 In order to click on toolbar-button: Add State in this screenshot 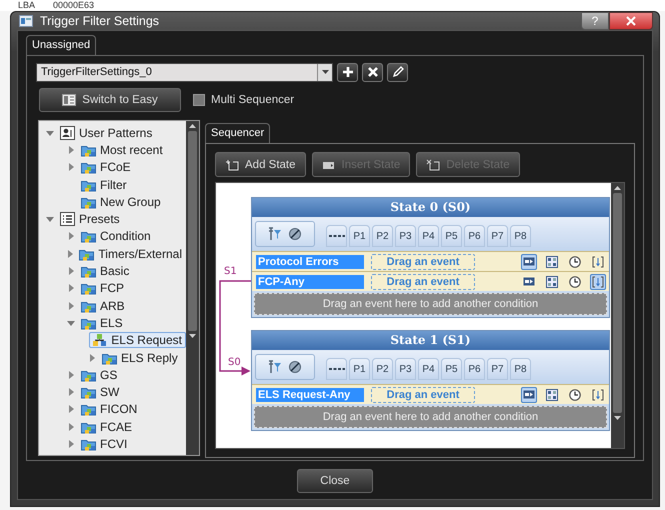, I will do `click(260, 164)`.